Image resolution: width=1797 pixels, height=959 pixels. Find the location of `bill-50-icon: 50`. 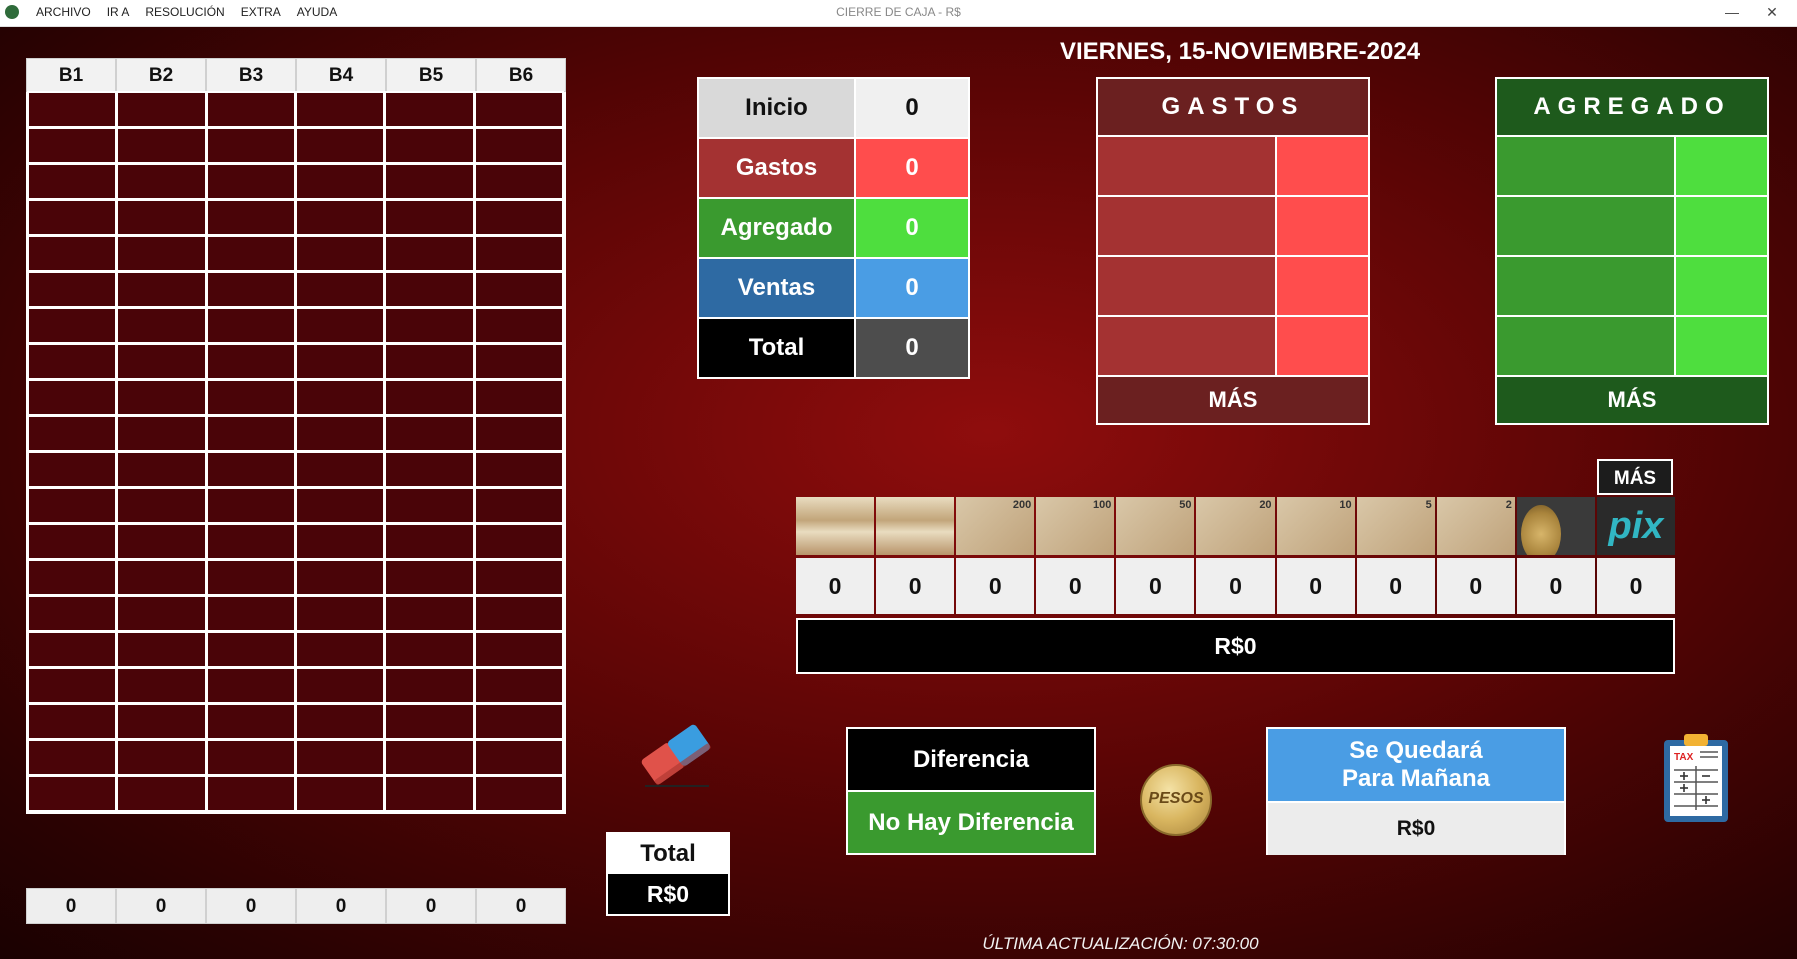

bill-50-icon: 50 is located at coordinates (1155, 526).